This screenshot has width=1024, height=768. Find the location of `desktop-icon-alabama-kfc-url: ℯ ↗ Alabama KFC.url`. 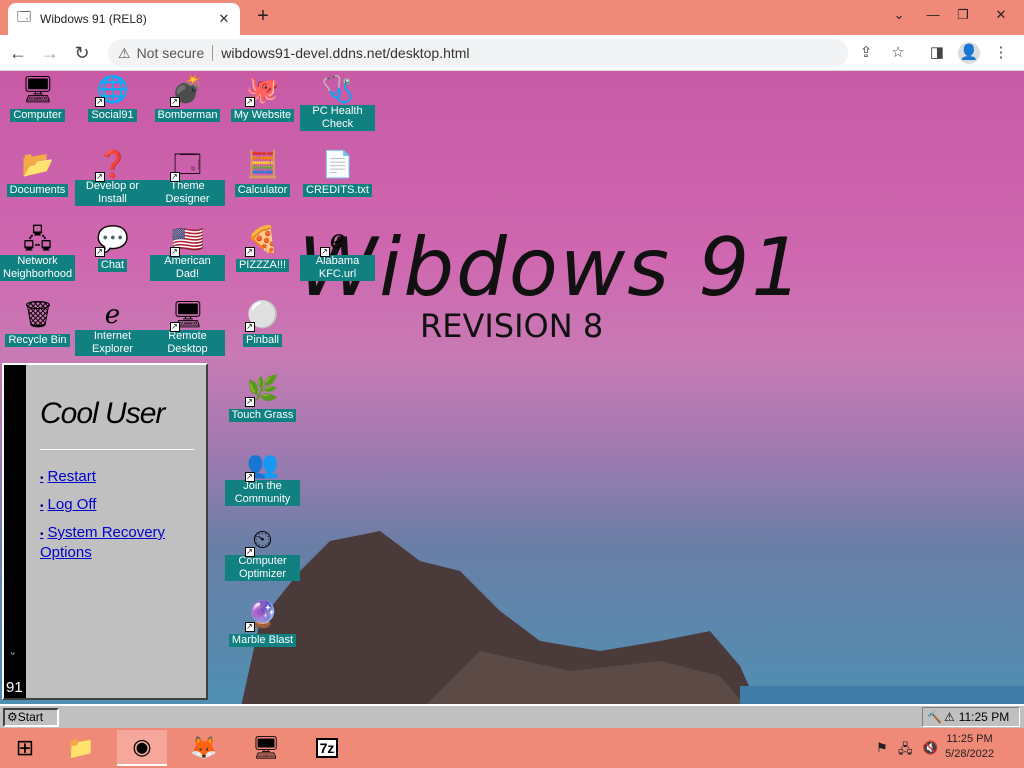

desktop-icon-alabama-kfc-url: ℯ ↗ Alabama KFC.url is located at coordinates (337, 256).